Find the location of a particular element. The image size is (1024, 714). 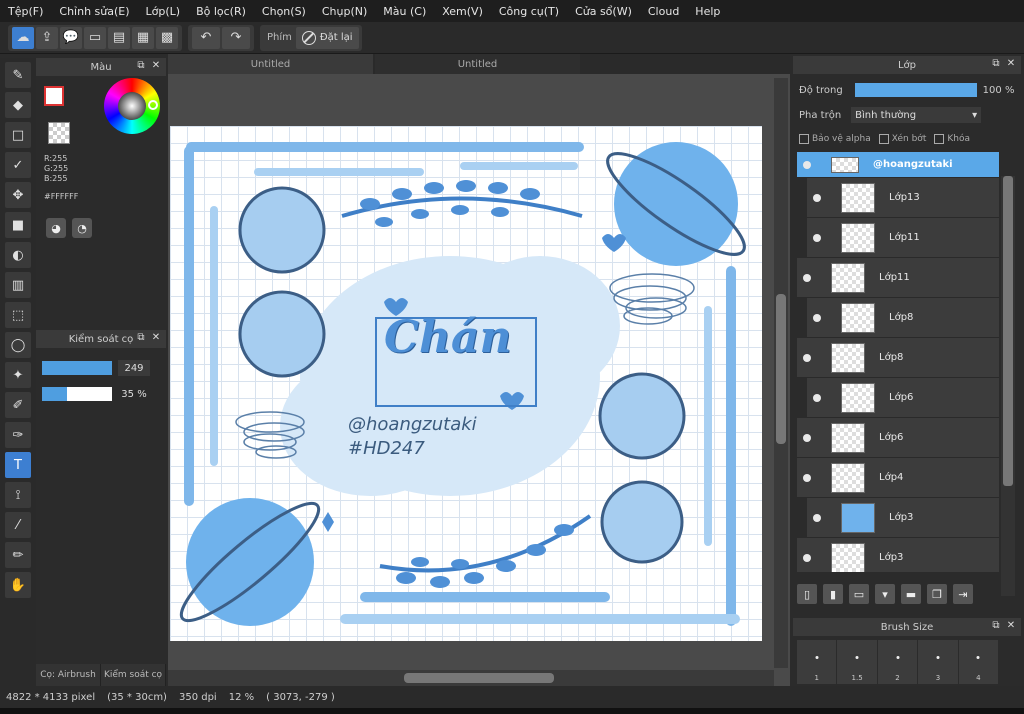

folder-icon: ▬ is located at coordinates (911, 594).